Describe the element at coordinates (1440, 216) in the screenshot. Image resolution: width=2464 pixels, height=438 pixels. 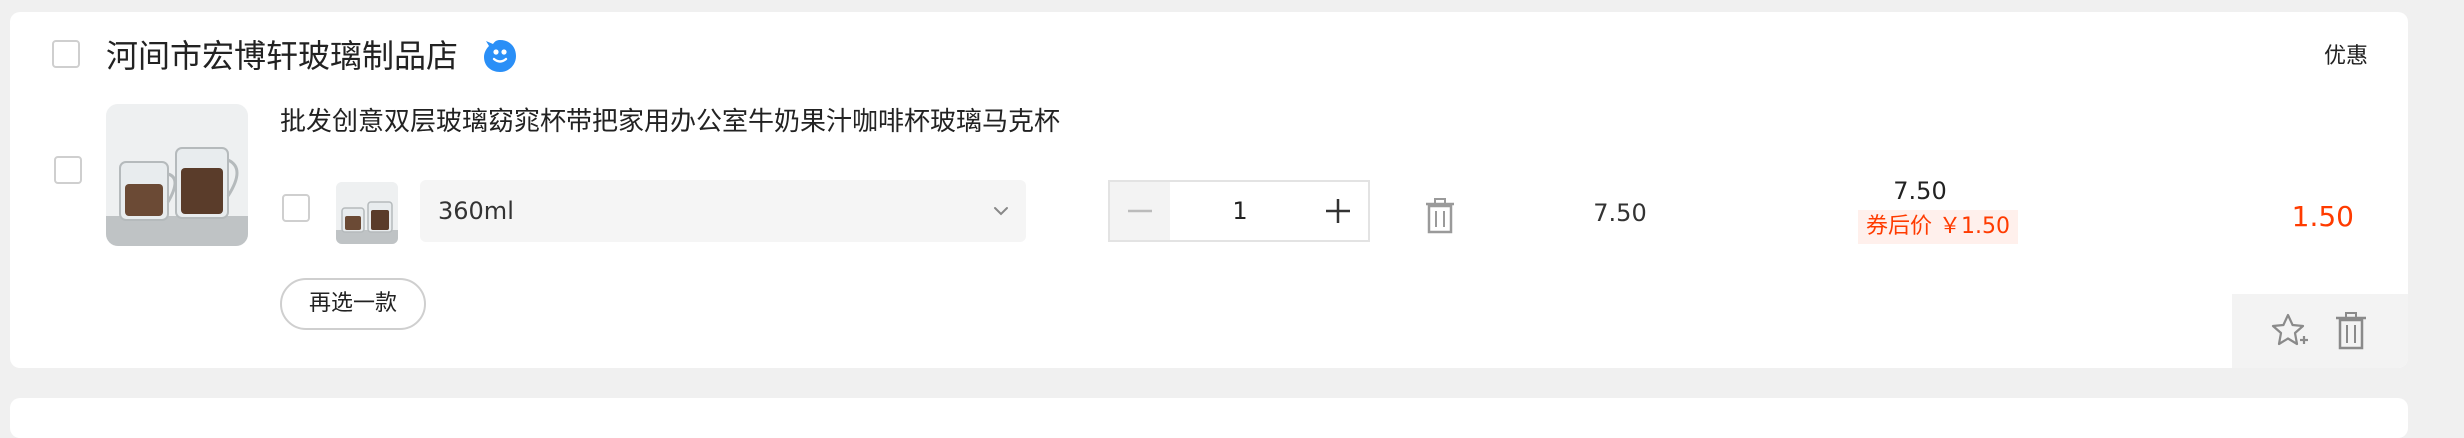
I see `delete-sku-icon` at that location.